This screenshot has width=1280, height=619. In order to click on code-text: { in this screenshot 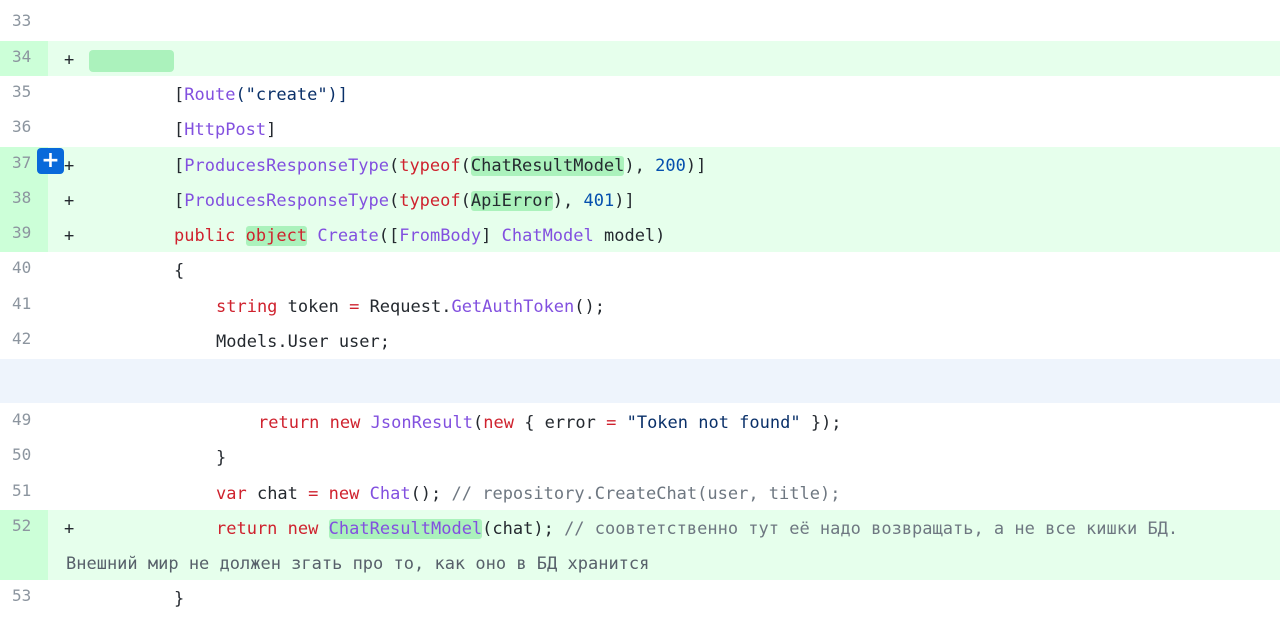, I will do `click(179, 271)`.